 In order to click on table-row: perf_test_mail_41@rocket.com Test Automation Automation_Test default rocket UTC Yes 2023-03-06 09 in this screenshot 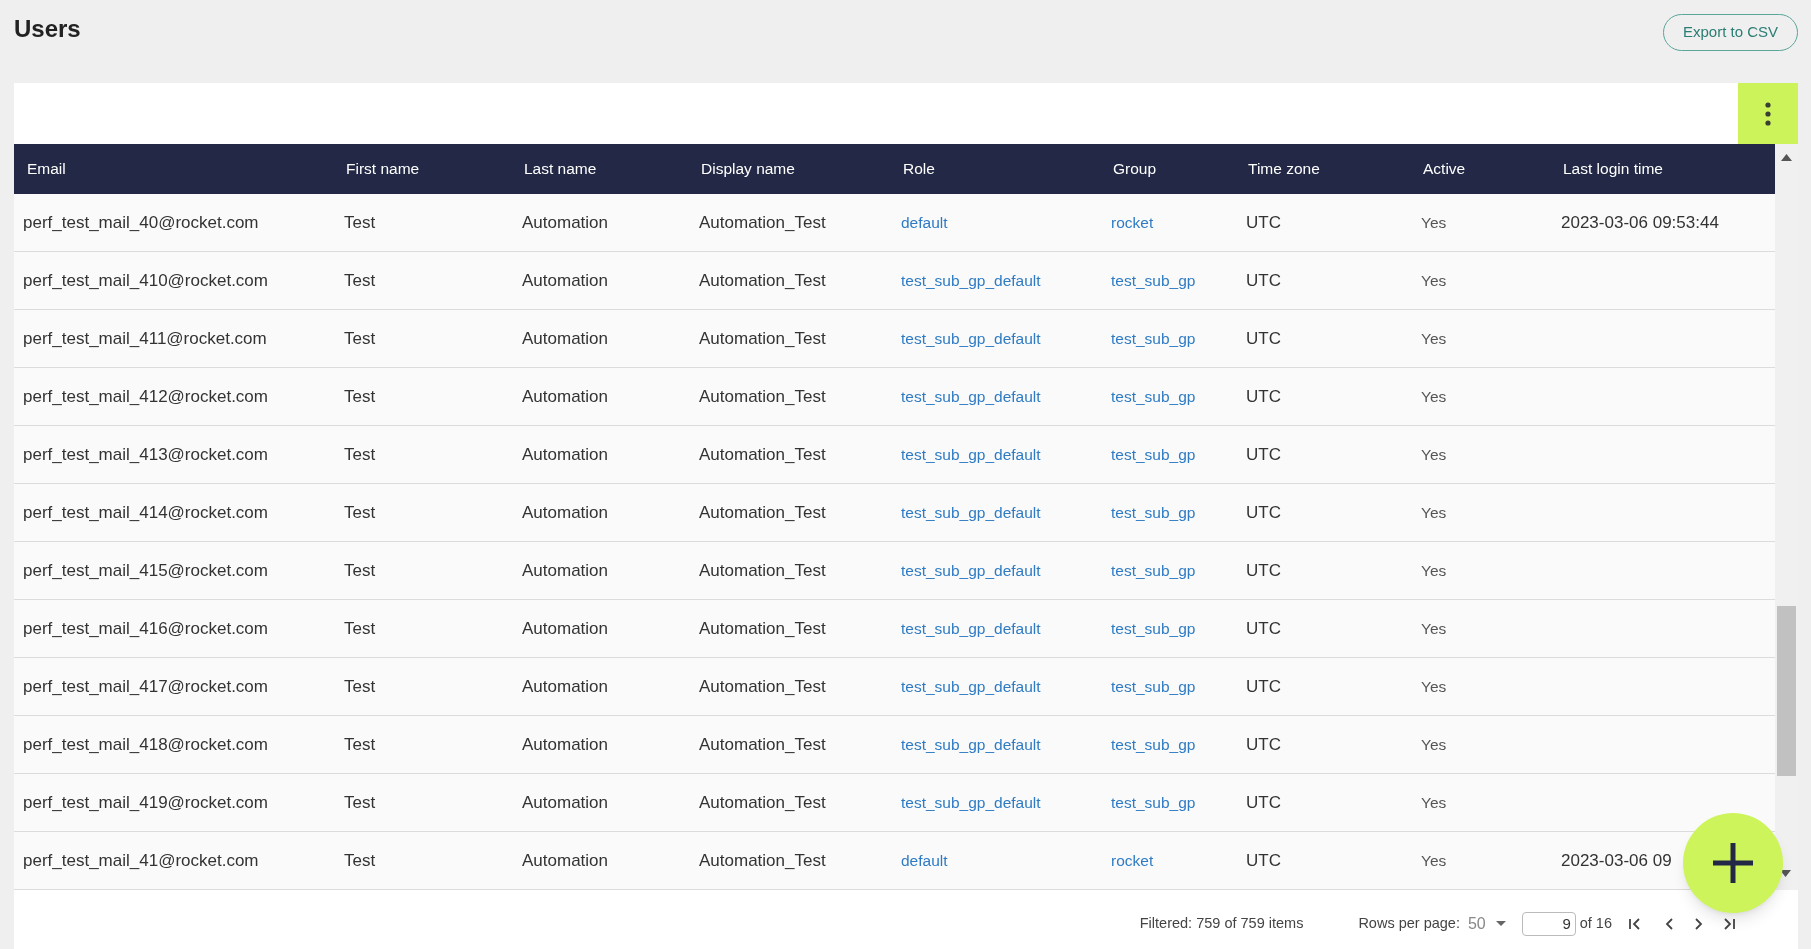, I will do `click(894, 861)`.